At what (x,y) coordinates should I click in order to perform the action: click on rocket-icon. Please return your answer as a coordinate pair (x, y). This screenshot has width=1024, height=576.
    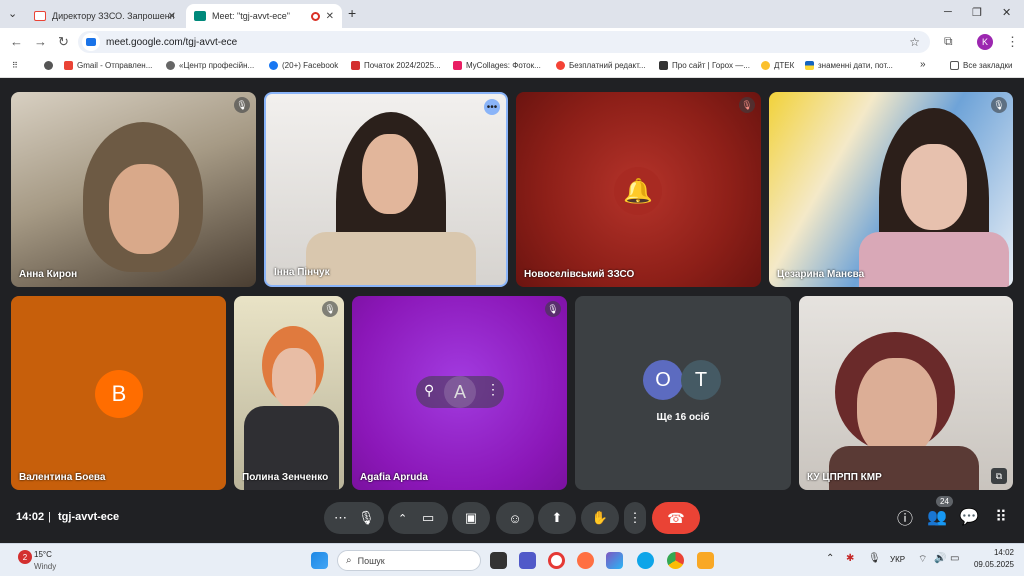
    Looking at the image, I should click on (355, 65).